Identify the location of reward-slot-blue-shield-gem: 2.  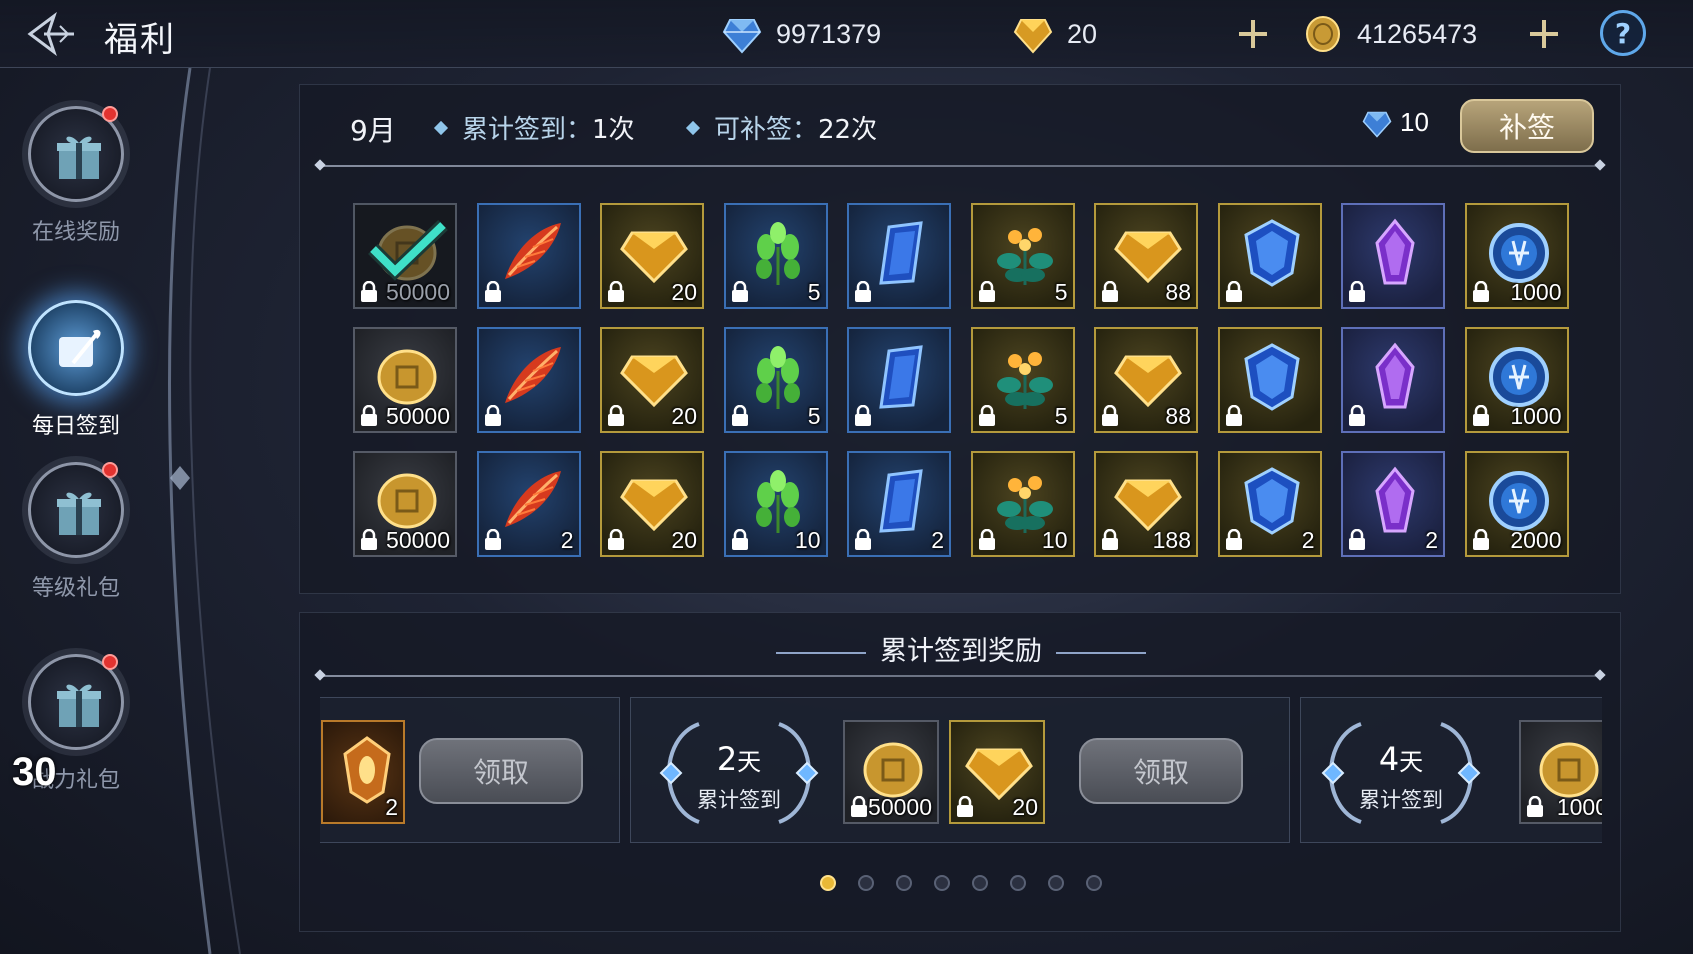
(1269, 504).